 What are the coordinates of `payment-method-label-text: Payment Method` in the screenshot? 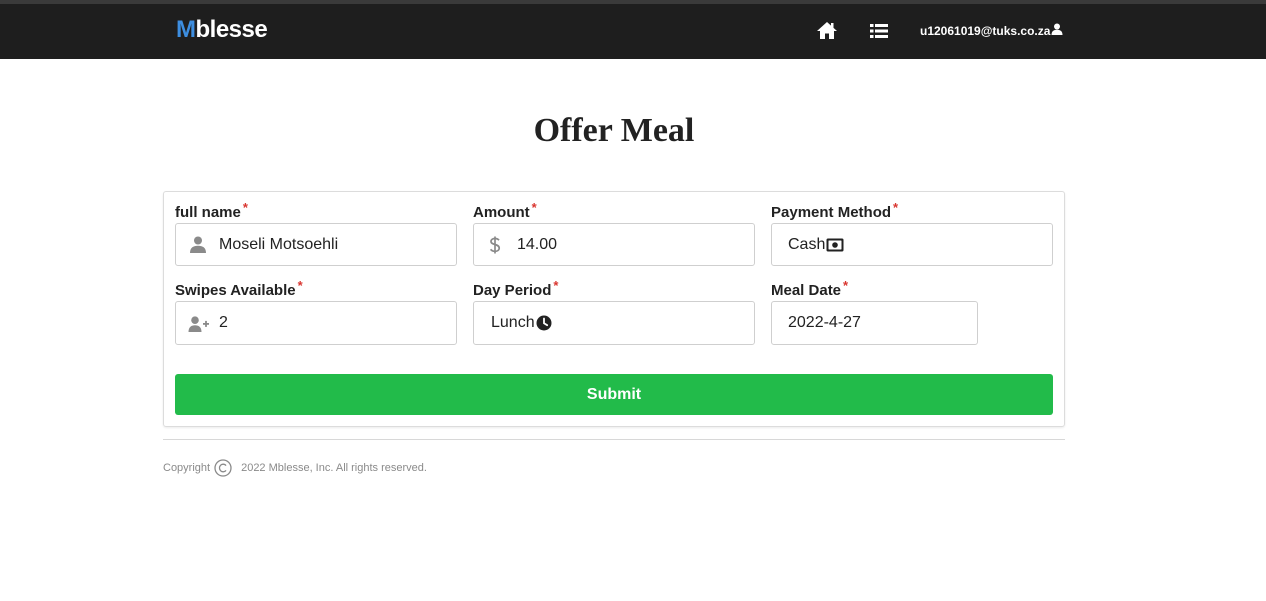 It's located at (831, 212).